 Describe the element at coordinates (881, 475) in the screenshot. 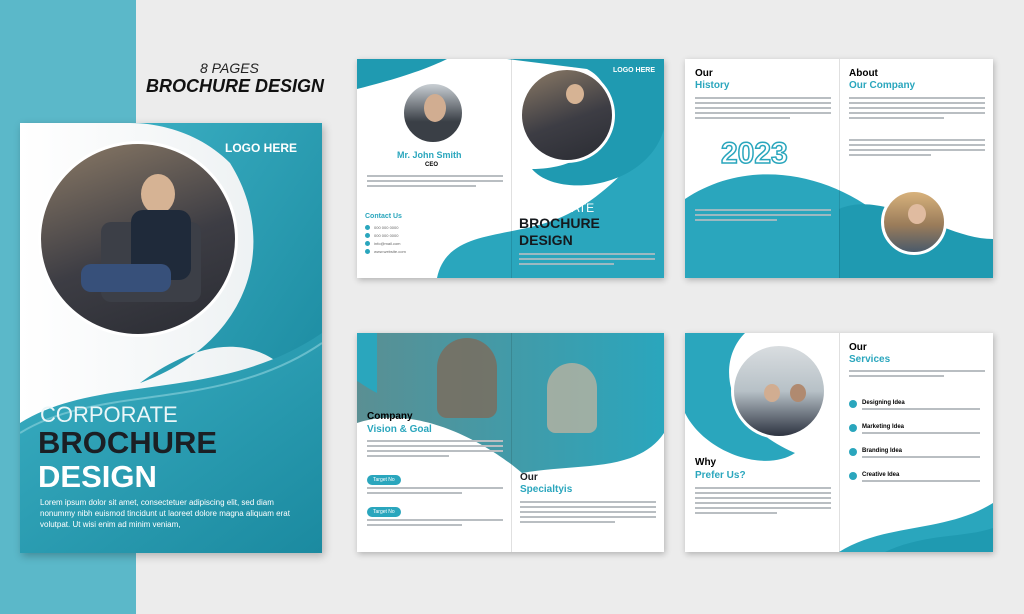

I see `service-label: Creative Idea` at that location.